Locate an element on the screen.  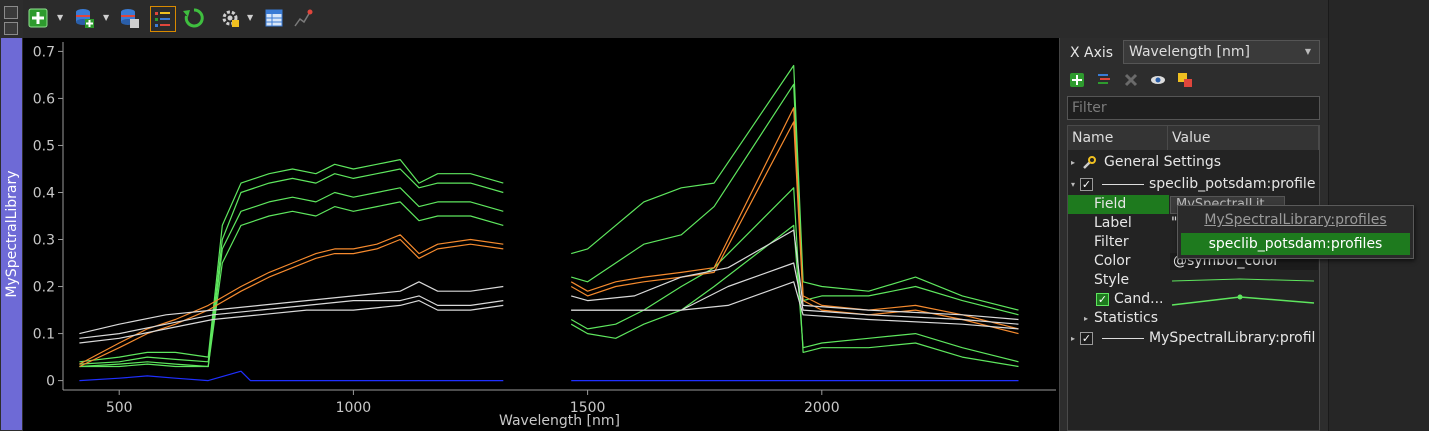
add-layer-dropdown-arrow: ▼ is located at coordinates (107, 18).